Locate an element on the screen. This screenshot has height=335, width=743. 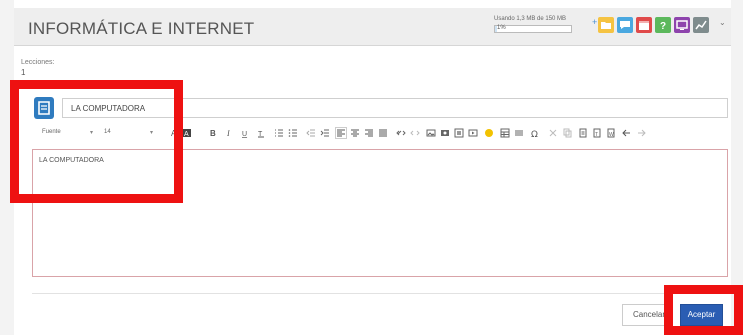
image-icon is located at coordinates (431, 133).